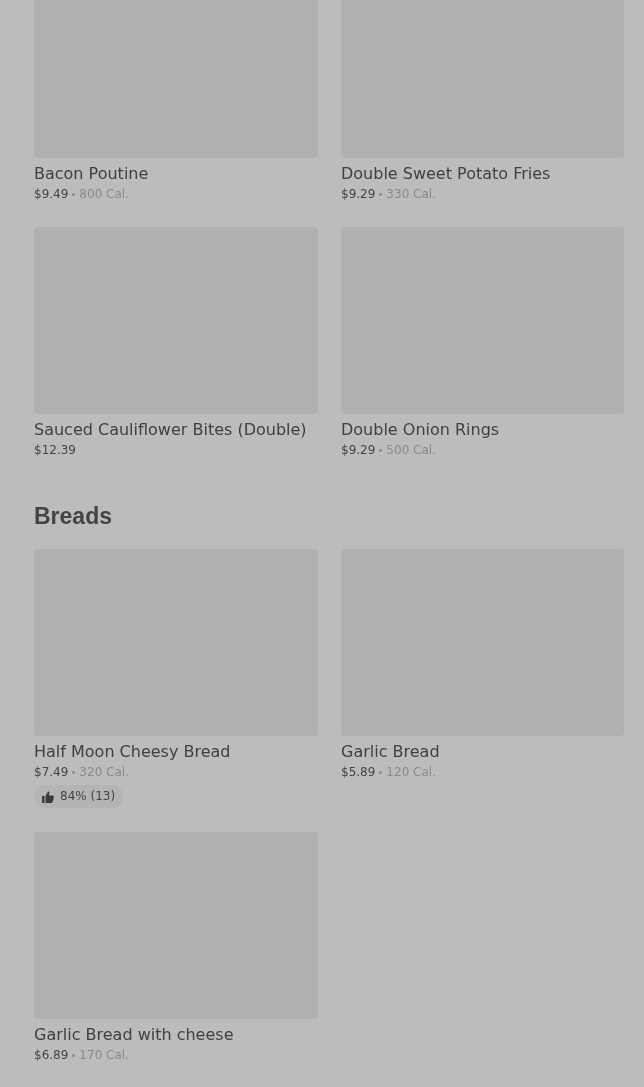 This screenshot has height=1087, width=644. Describe the element at coordinates (358, 772) in the screenshot. I see `item-price: $5.89` at that location.